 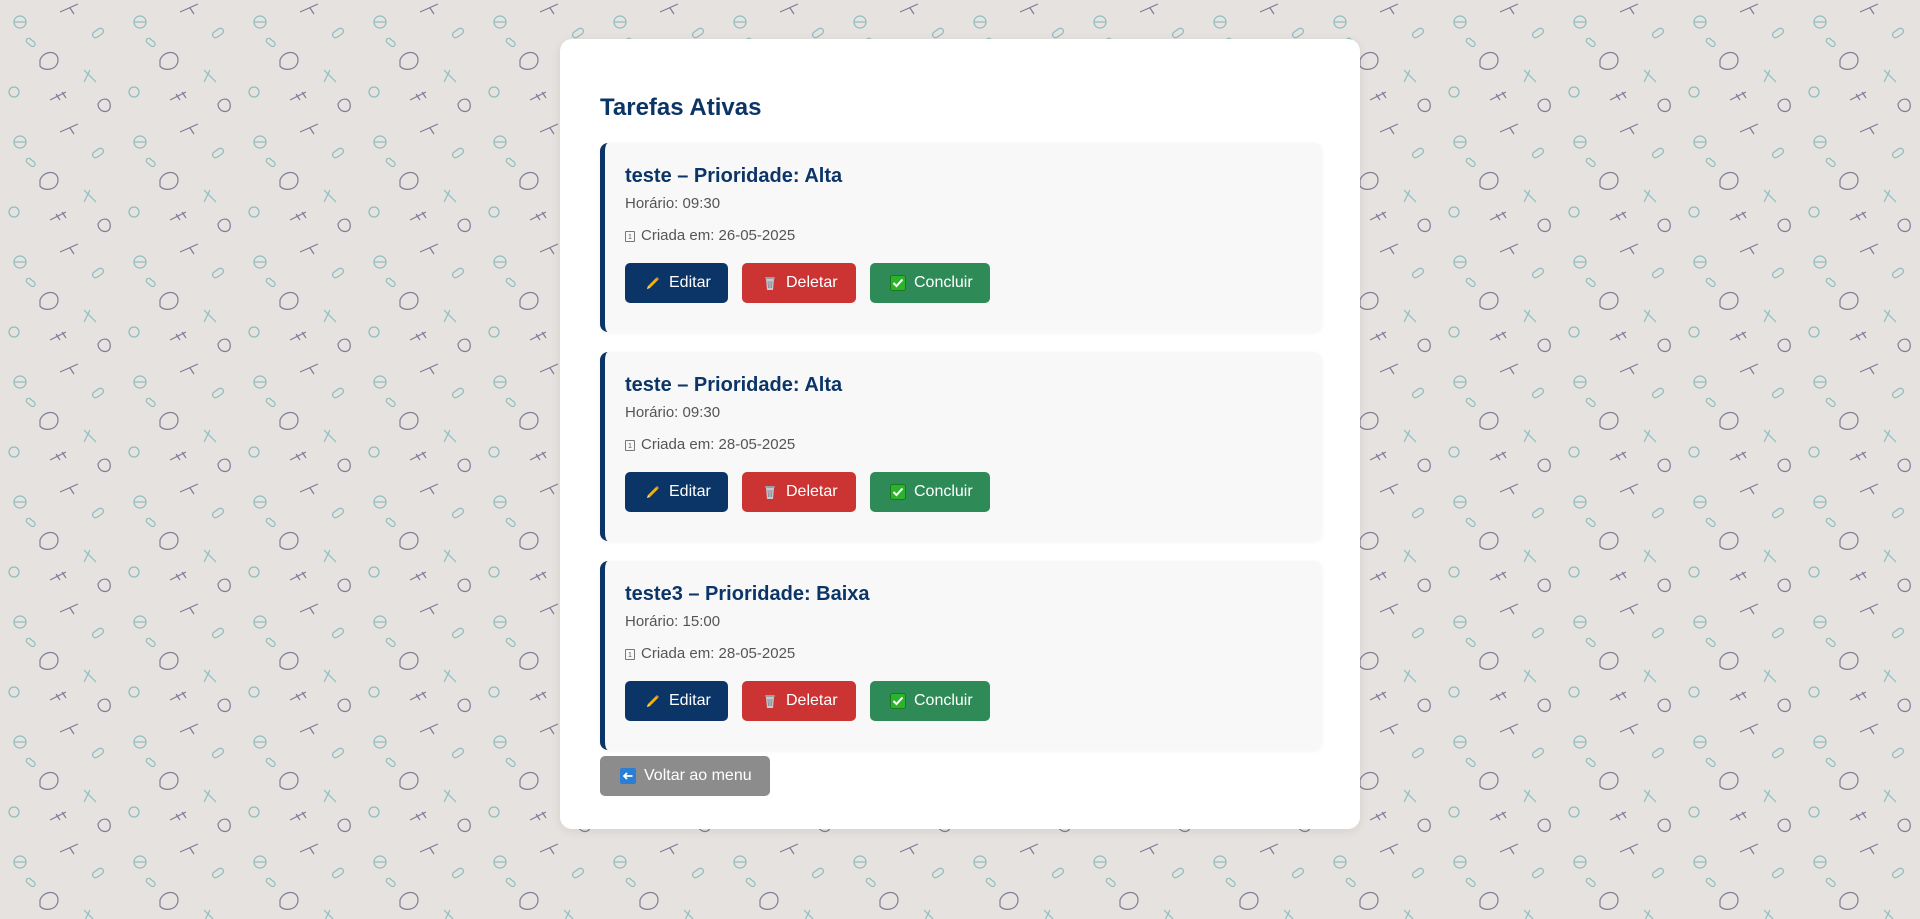 What do you see at coordinates (698, 775) in the screenshot?
I see `back-to-menu-label: Voltar ao menu` at bounding box center [698, 775].